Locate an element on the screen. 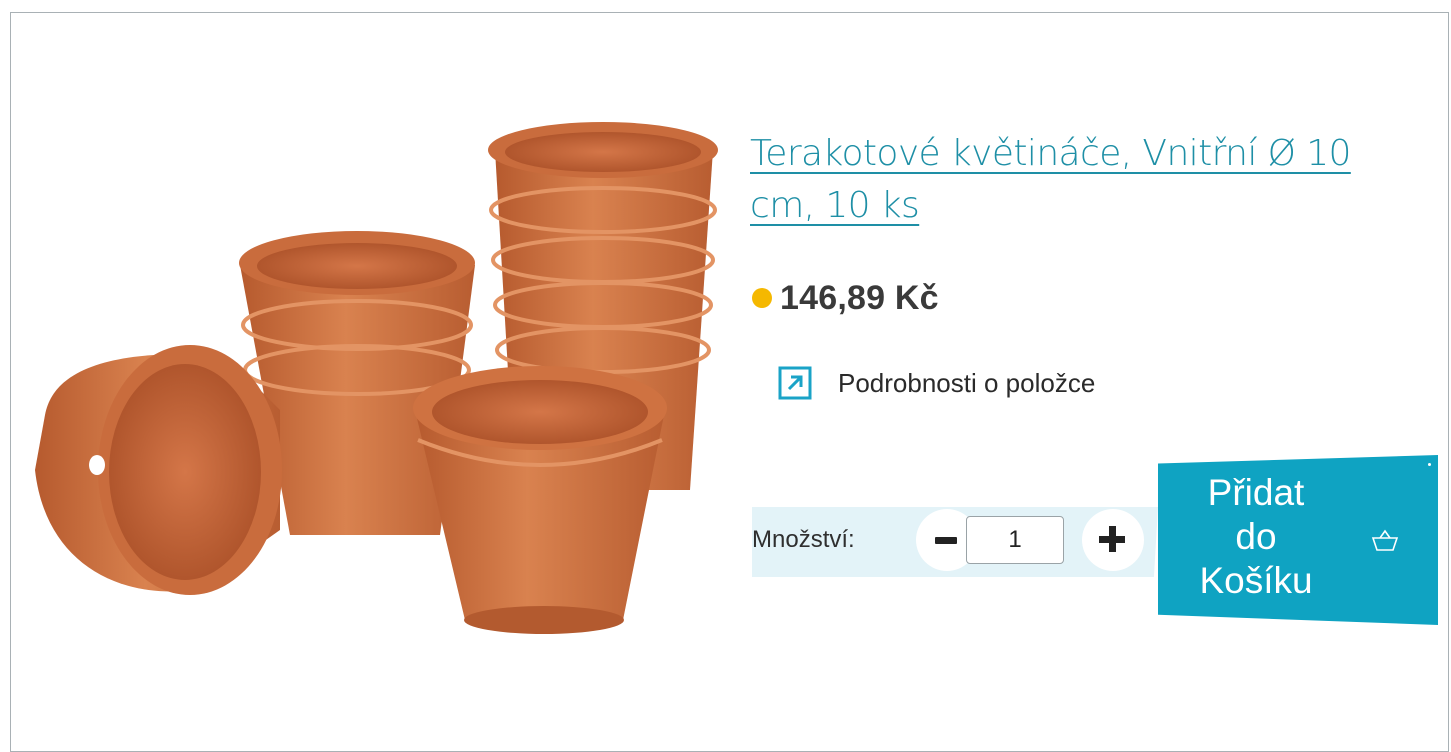  quantity-increase-button is located at coordinates (1113, 540).